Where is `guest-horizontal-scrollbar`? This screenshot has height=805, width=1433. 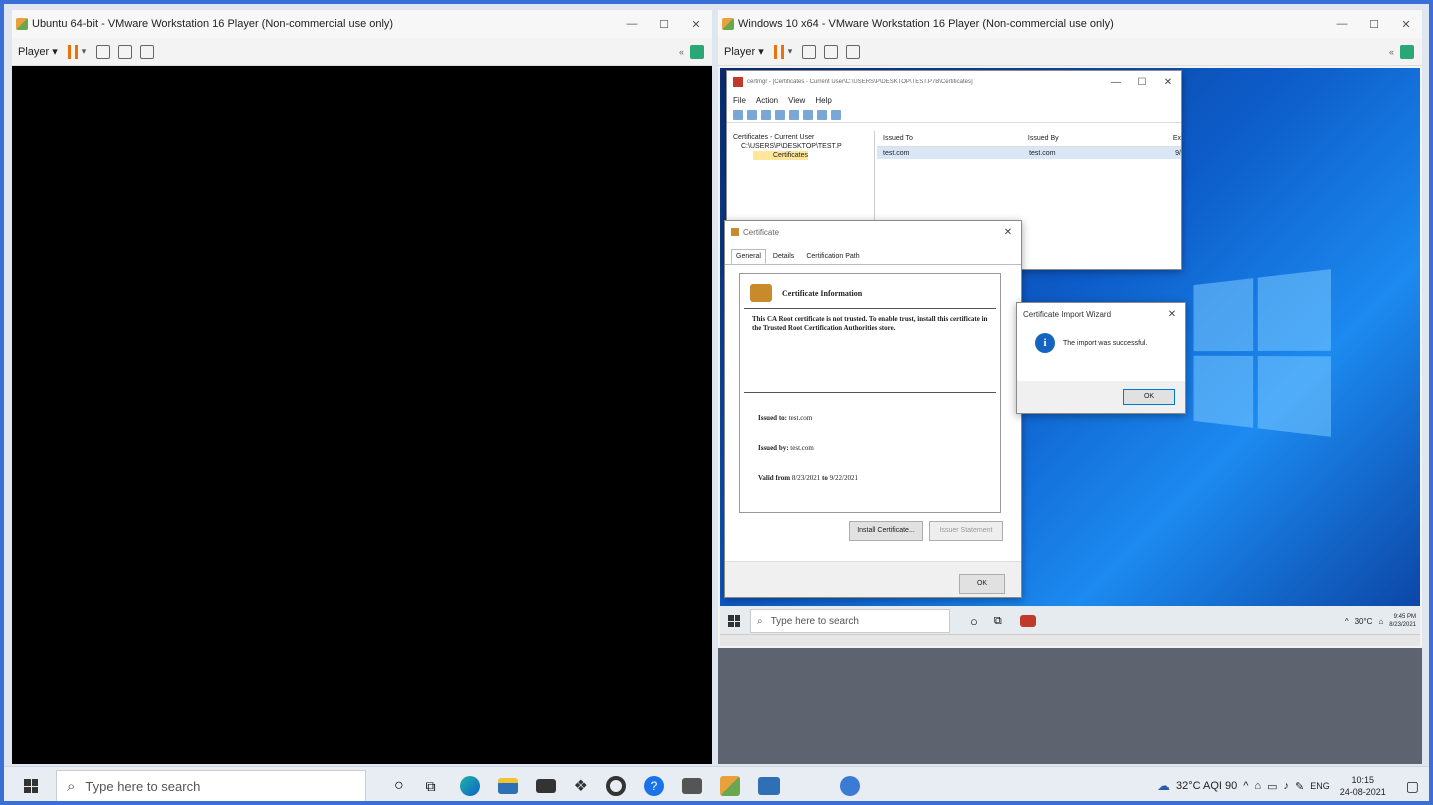 guest-horizontal-scrollbar is located at coordinates (1070, 640).